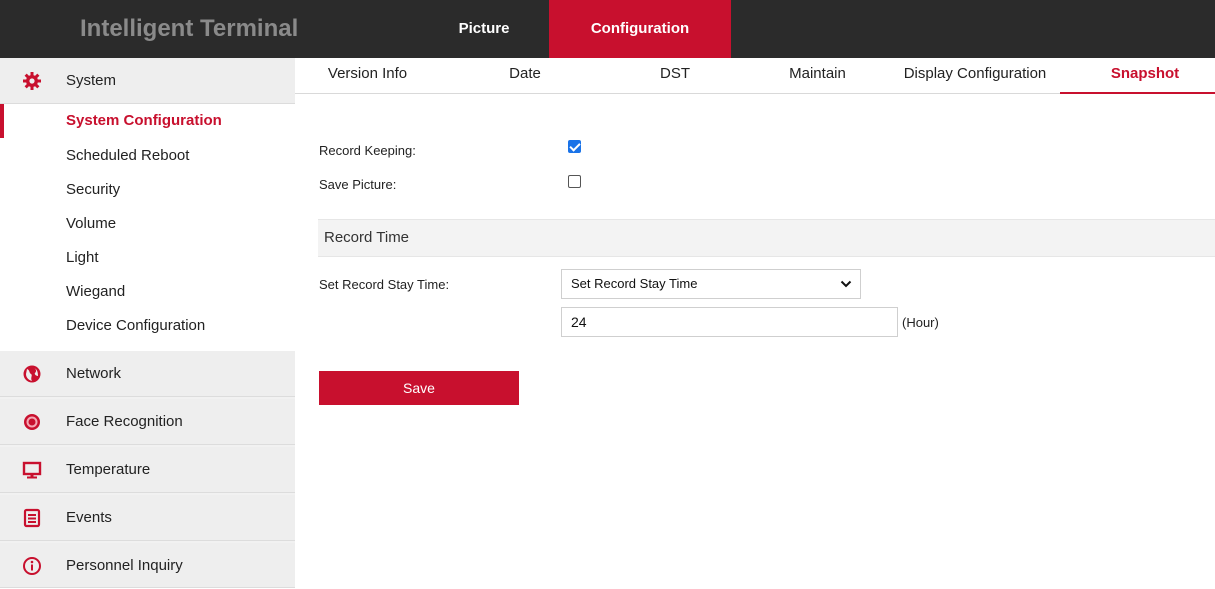 This screenshot has height=589, width=1215. Describe the element at coordinates (147, 156) in the screenshot. I see `sidebar-item-scheduled-reboot: Scheduled Reboot` at that location.